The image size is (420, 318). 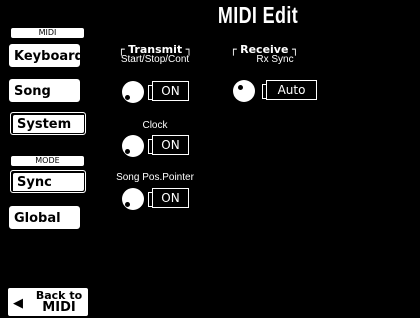 What do you see at coordinates (244, 91) in the screenshot?
I see `rx-sync-knob` at bounding box center [244, 91].